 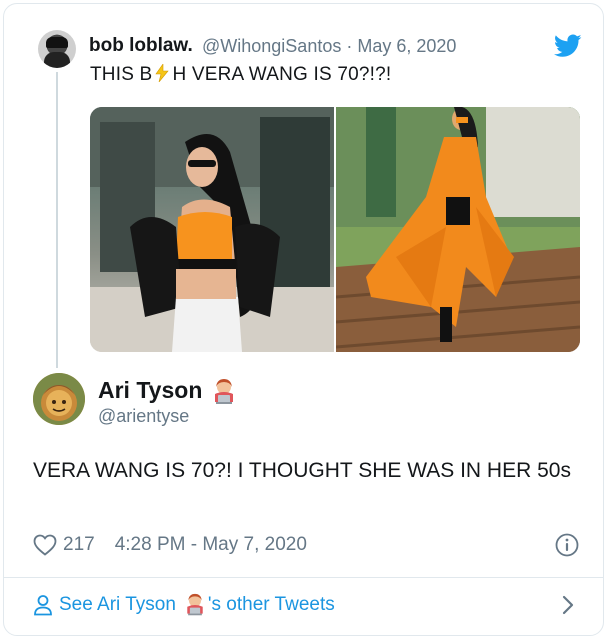 I want to click on quoted-tweet-date: May 6, 2020, so click(x=406, y=46).